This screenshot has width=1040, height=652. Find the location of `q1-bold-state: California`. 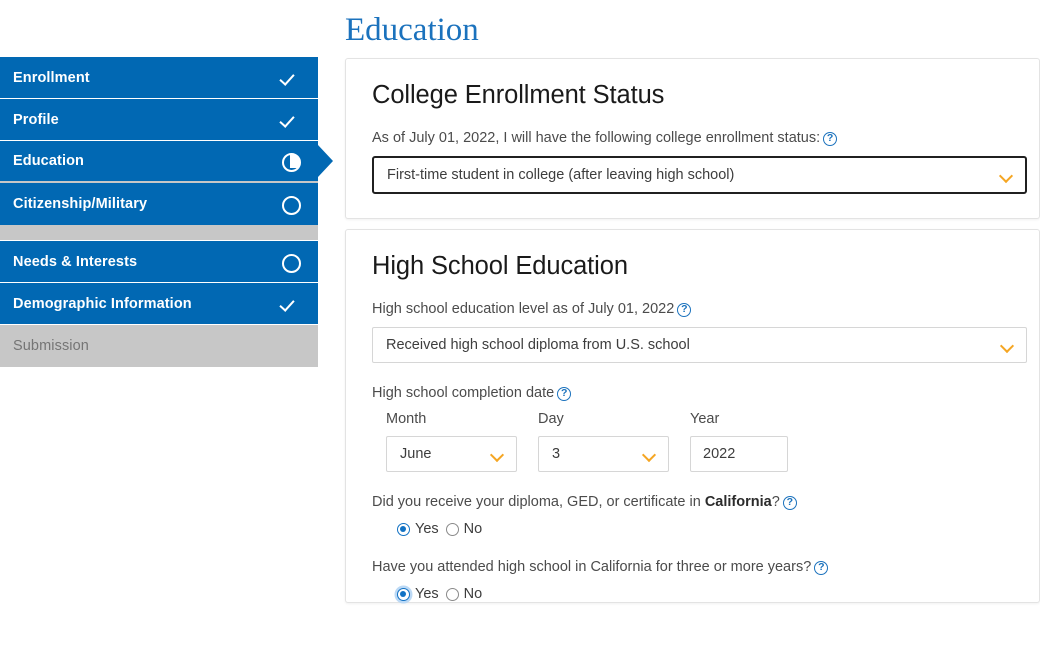

q1-bold-state: California is located at coordinates (738, 502).